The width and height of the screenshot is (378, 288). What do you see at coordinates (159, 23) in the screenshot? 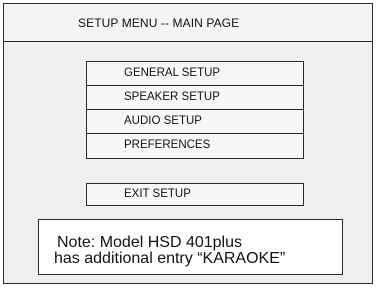
I see `page-title: SETUP MENU -- MAIN PAGE` at bounding box center [159, 23].